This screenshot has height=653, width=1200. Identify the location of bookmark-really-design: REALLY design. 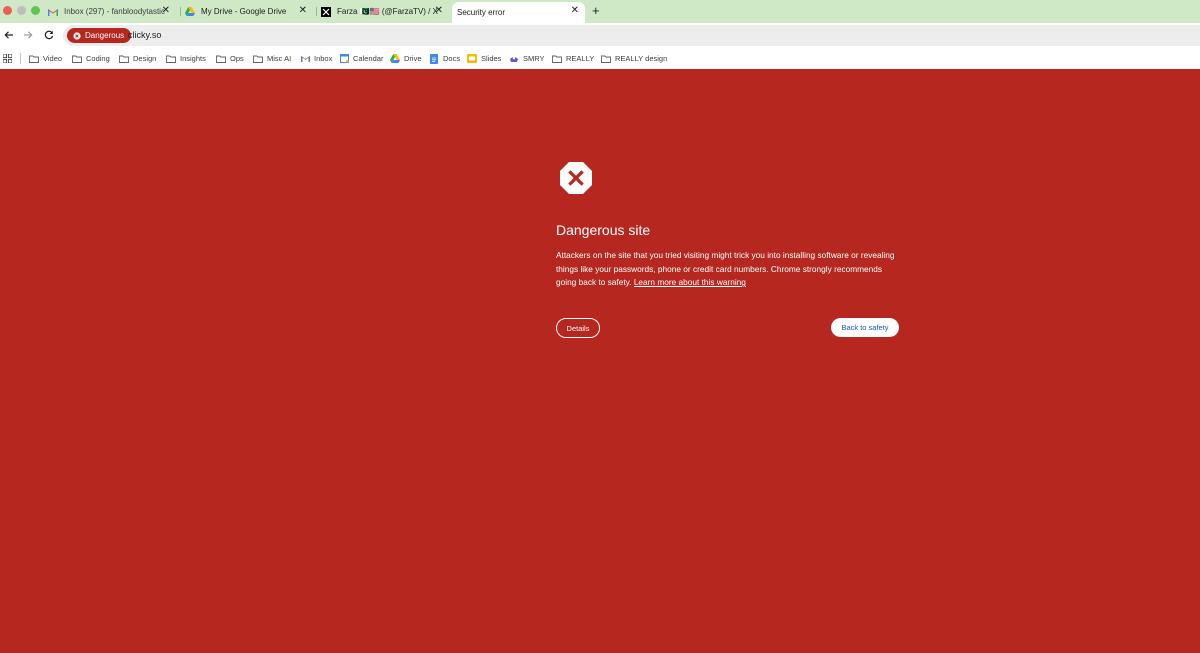
(634, 58).